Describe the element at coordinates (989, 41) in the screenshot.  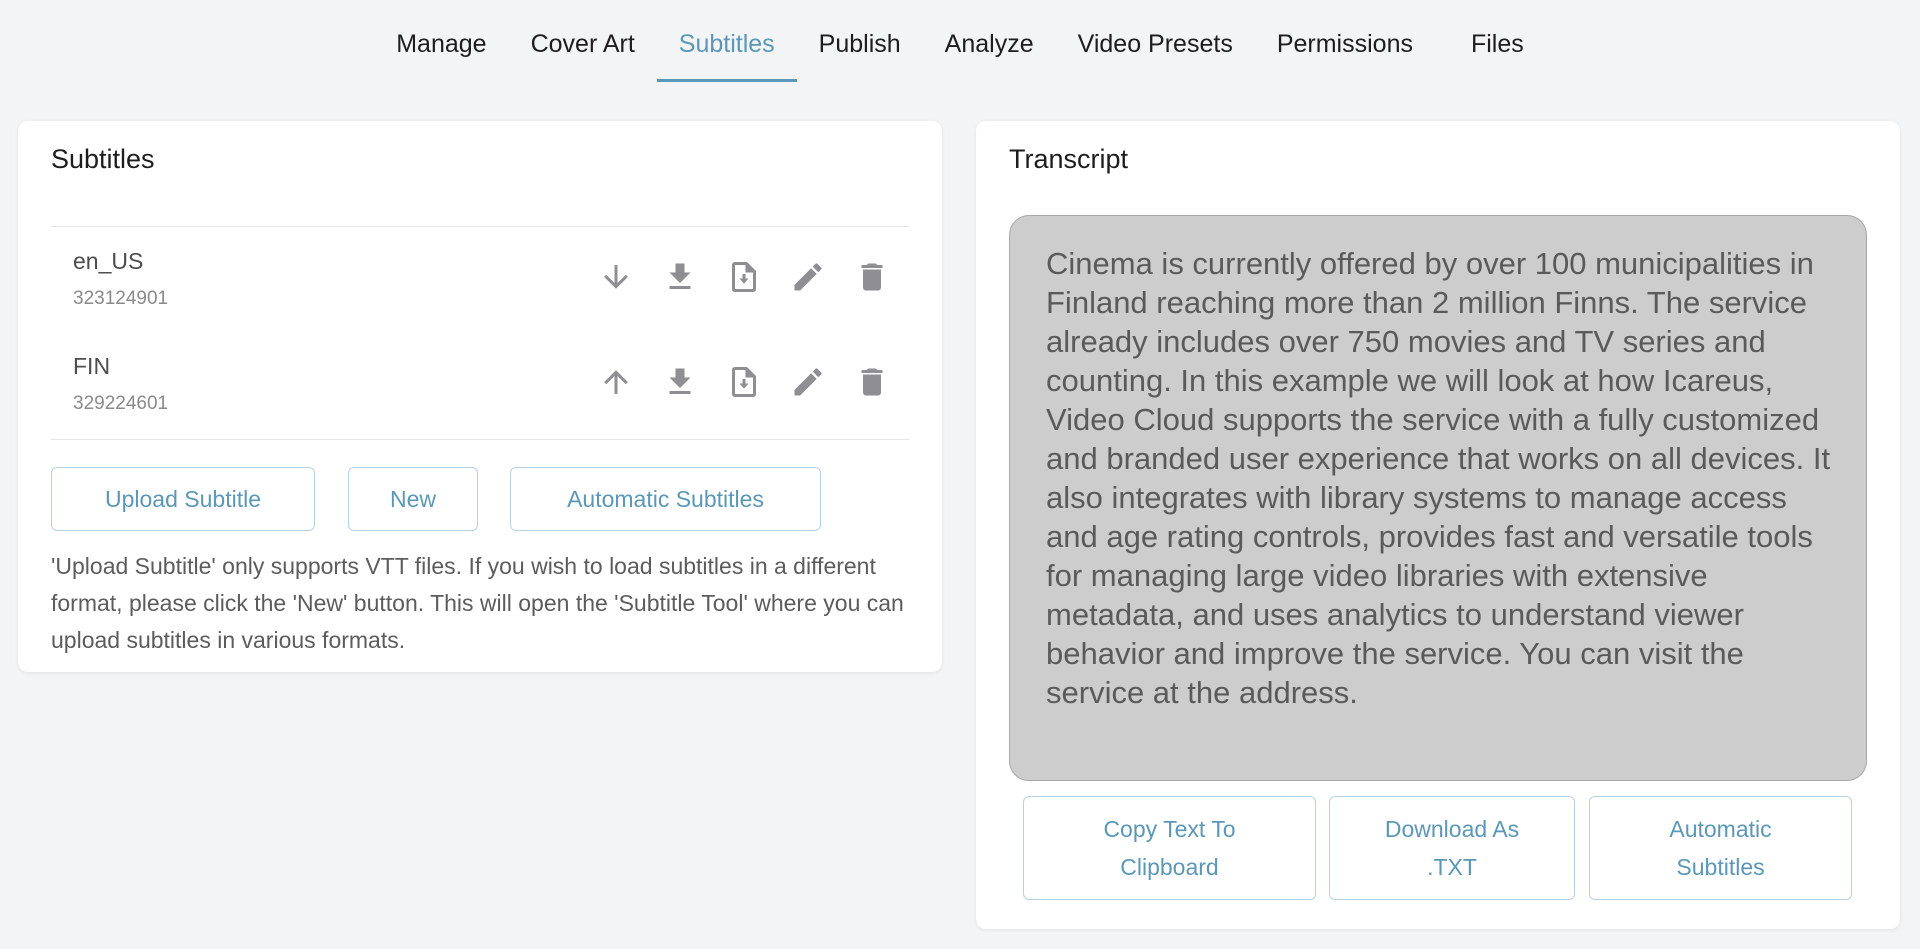
I see `tab-analyze: Analyze` at that location.